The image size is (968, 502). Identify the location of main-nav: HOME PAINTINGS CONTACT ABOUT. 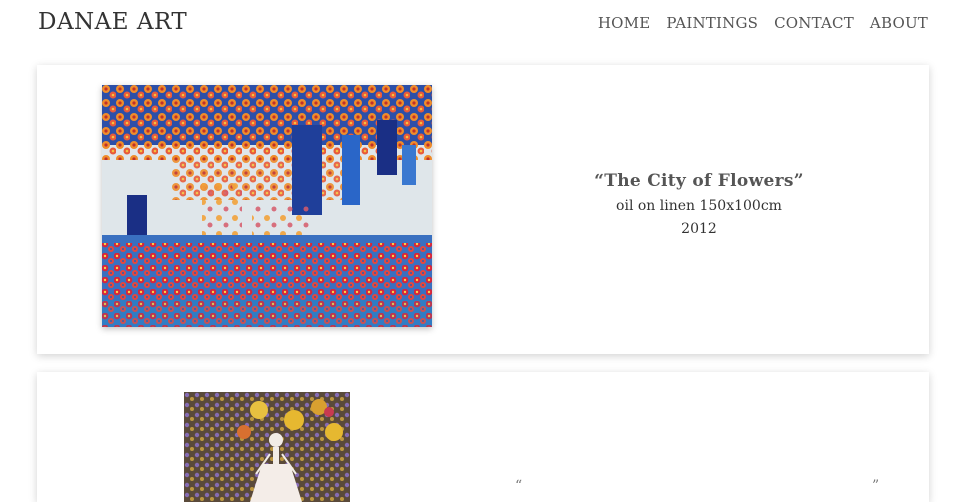
(763, 23).